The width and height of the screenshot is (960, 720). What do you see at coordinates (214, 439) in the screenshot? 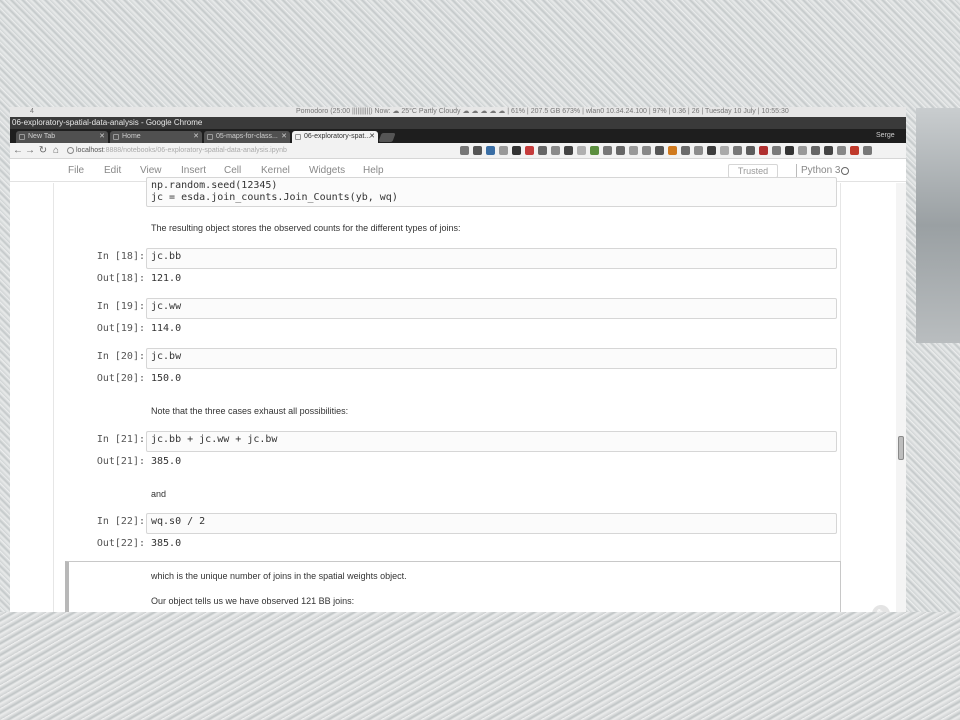
I see `code-line: jc.bb + jc.ww + jc.bw` at bounding box center [214, 439].